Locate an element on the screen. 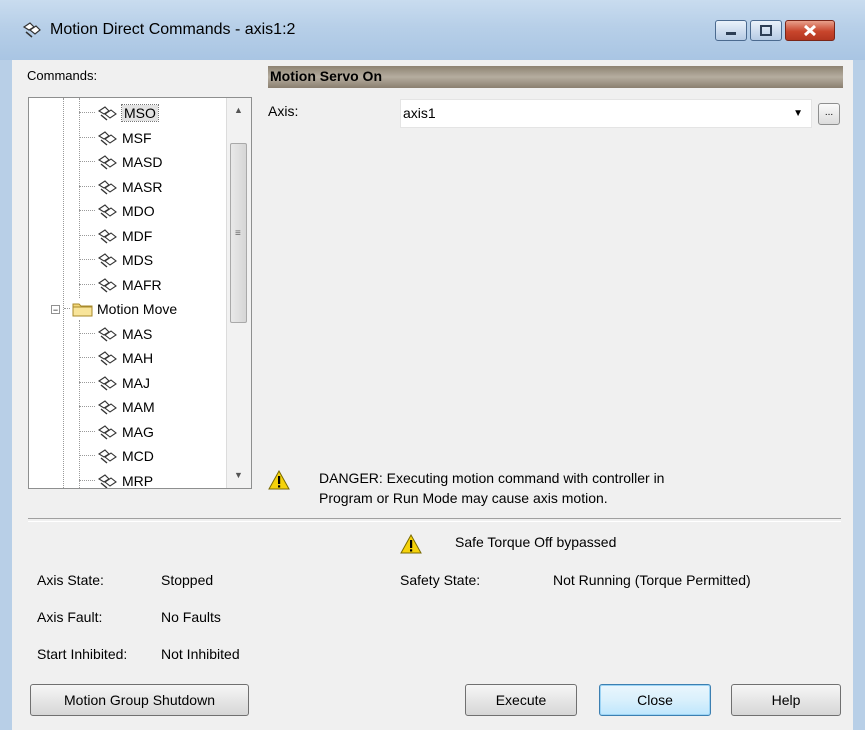 The image size is (865, 730). safety-state-label: Safety State: is located at coordinates (440, 580).